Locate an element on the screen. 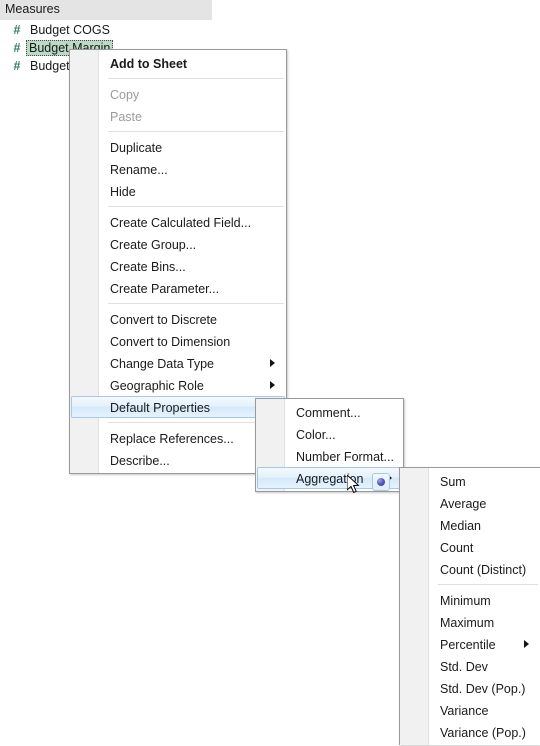  menu-item-geographic-role: Geographic Role is located at coordinates (178, 385).